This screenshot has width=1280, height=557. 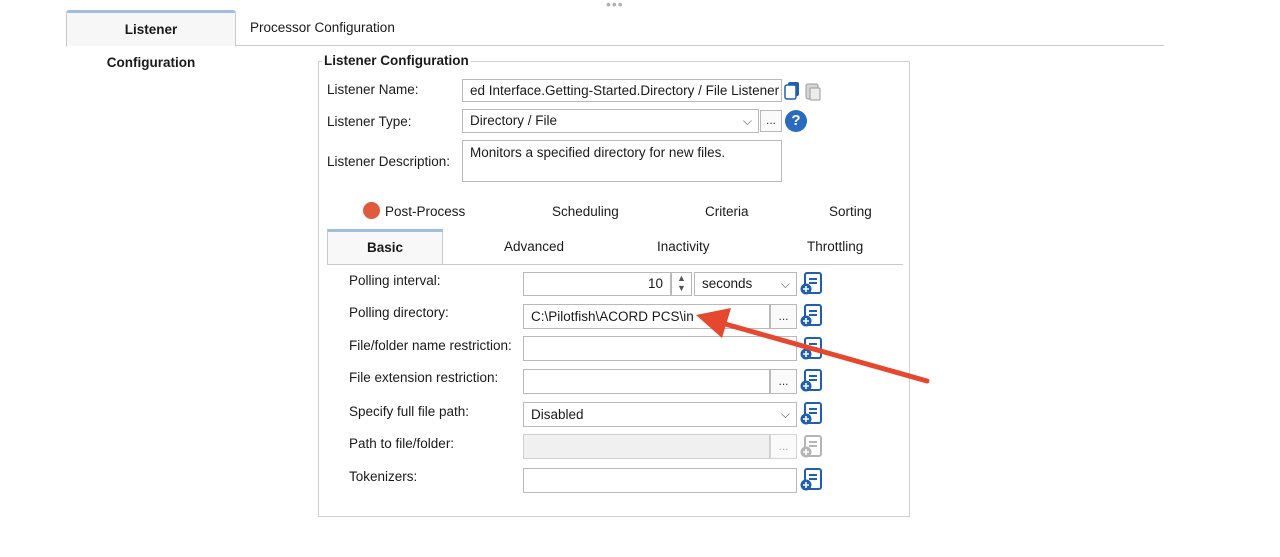 I want to click on tab-scheduling: Scheduling, so click(x=585, y=211).